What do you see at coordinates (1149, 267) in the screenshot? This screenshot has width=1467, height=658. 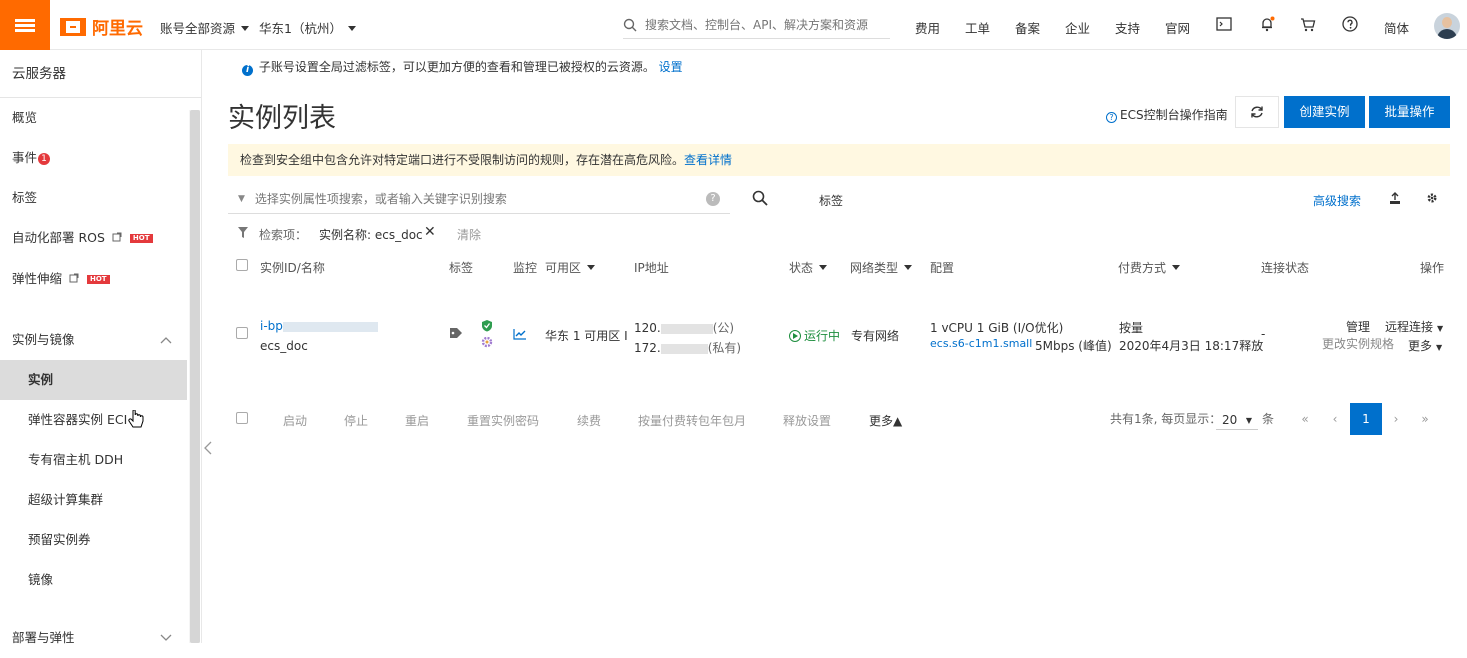 I see `col-header-billing: 付费方式` at bounding box center [1149, 267].